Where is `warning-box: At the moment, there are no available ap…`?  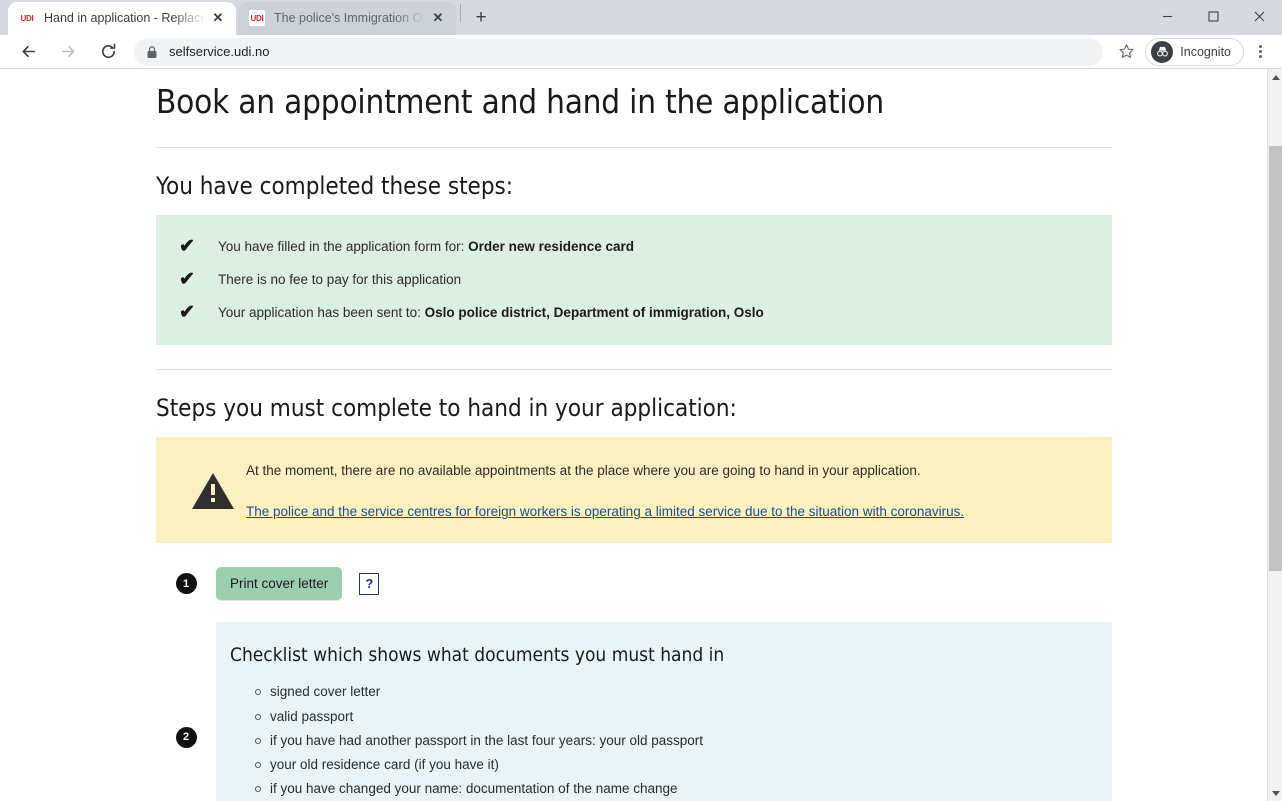 warning-box: At the moment, there are no available ap… is located at coordinates (634, 490).